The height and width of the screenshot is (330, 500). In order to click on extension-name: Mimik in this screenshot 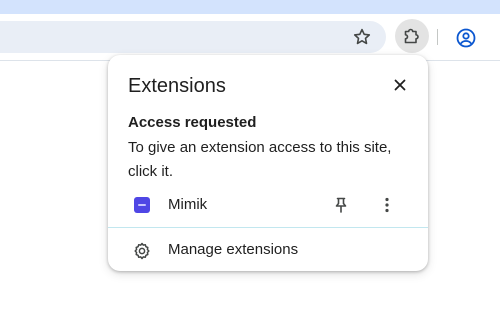, I will do `click(188, 204)`.